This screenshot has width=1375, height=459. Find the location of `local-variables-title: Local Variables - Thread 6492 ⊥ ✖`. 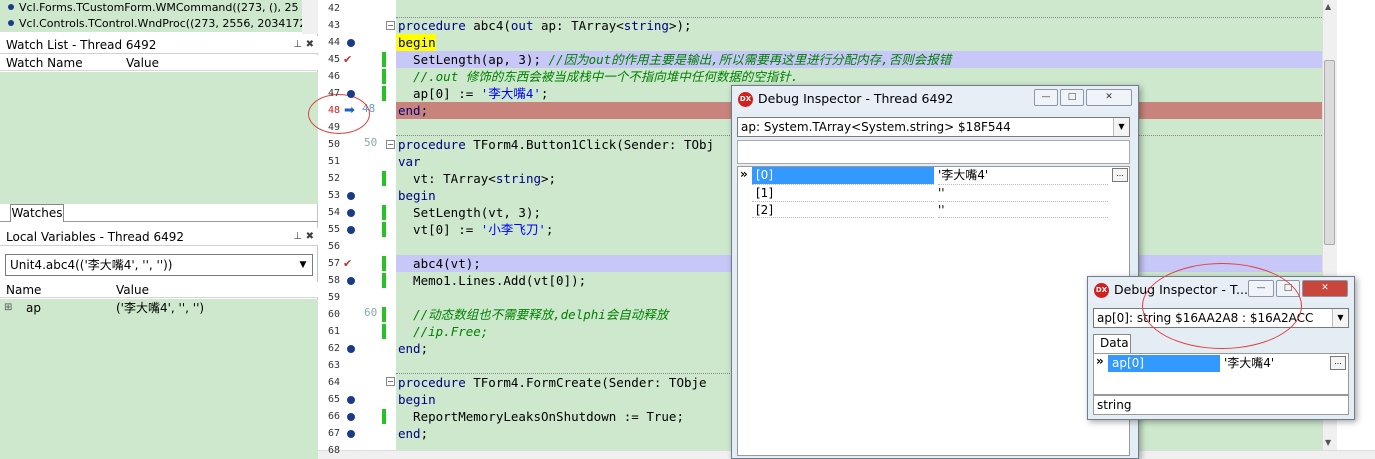

local-variables-title: Local Variables - Thread 6492 ⊥ ✖ is located at coordinates (159, 237).